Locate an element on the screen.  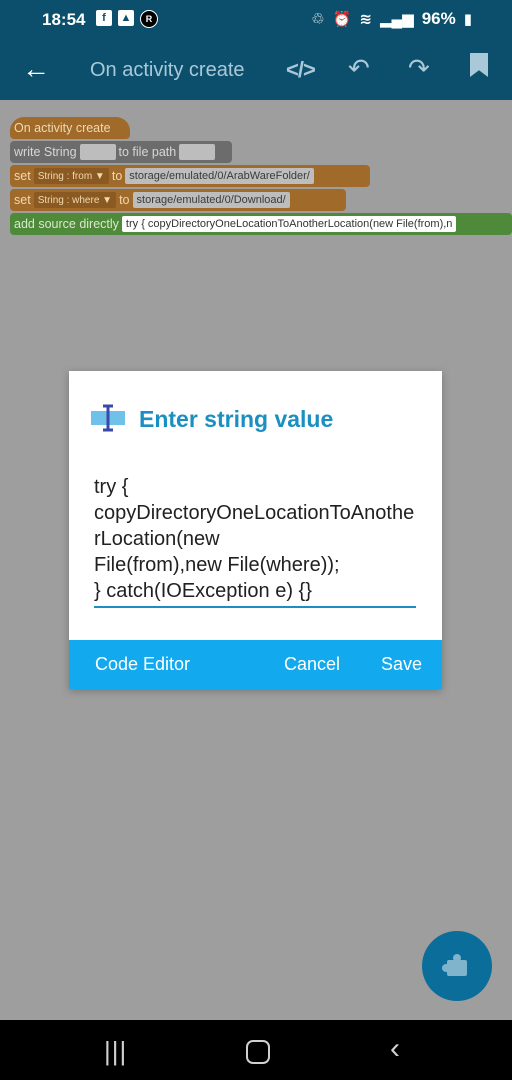
system-nav-bar: ||| ‹ is located at coordinates (256, 1050).